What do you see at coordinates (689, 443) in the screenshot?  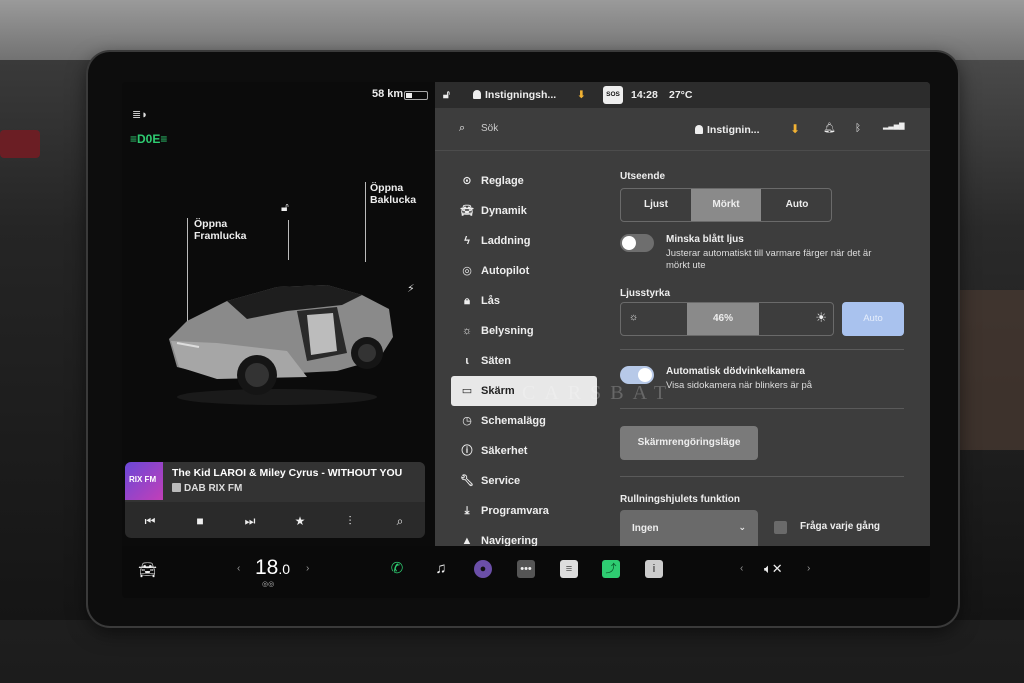 I see `screen-clean-button: Skärmrengöringsläge` at bounding box center [689, 443].